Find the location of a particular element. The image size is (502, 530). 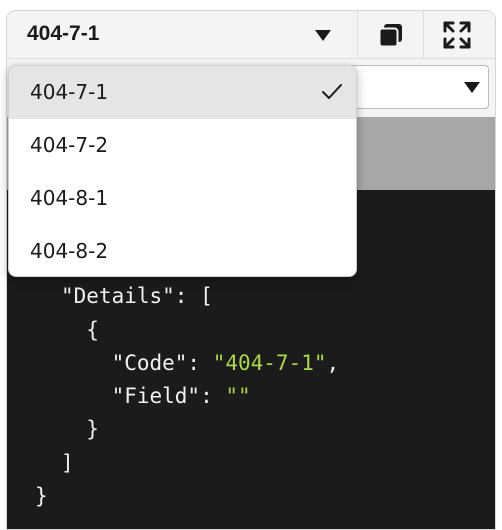

expand-button is located at coordinates (456, 34).